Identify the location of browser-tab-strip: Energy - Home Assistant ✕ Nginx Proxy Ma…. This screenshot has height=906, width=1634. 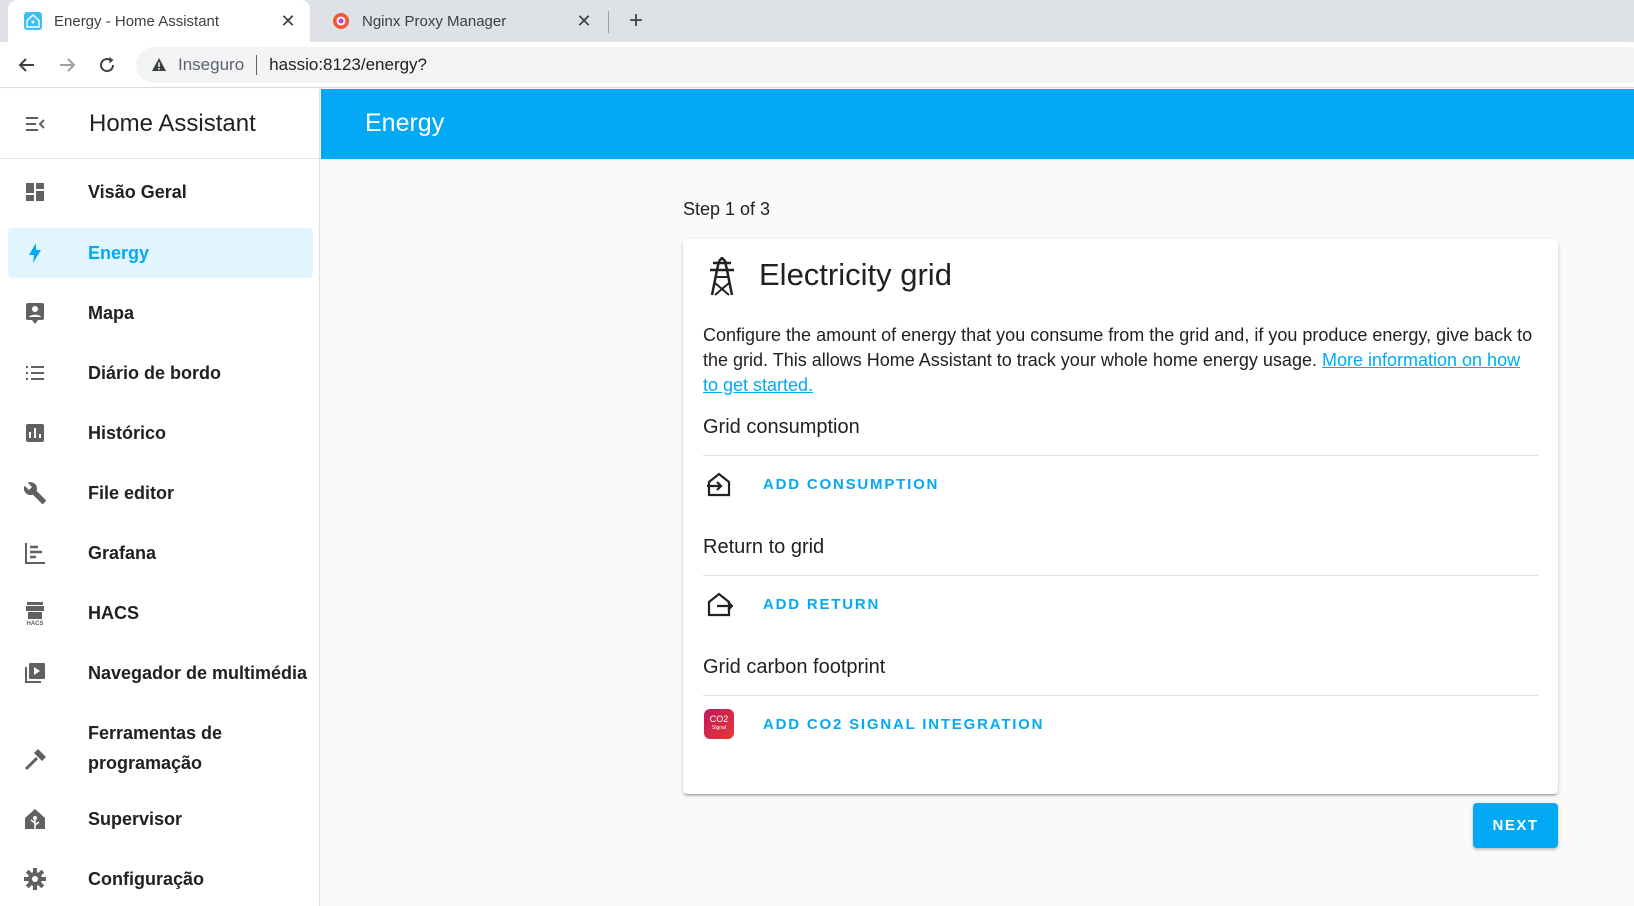
(817, 21).